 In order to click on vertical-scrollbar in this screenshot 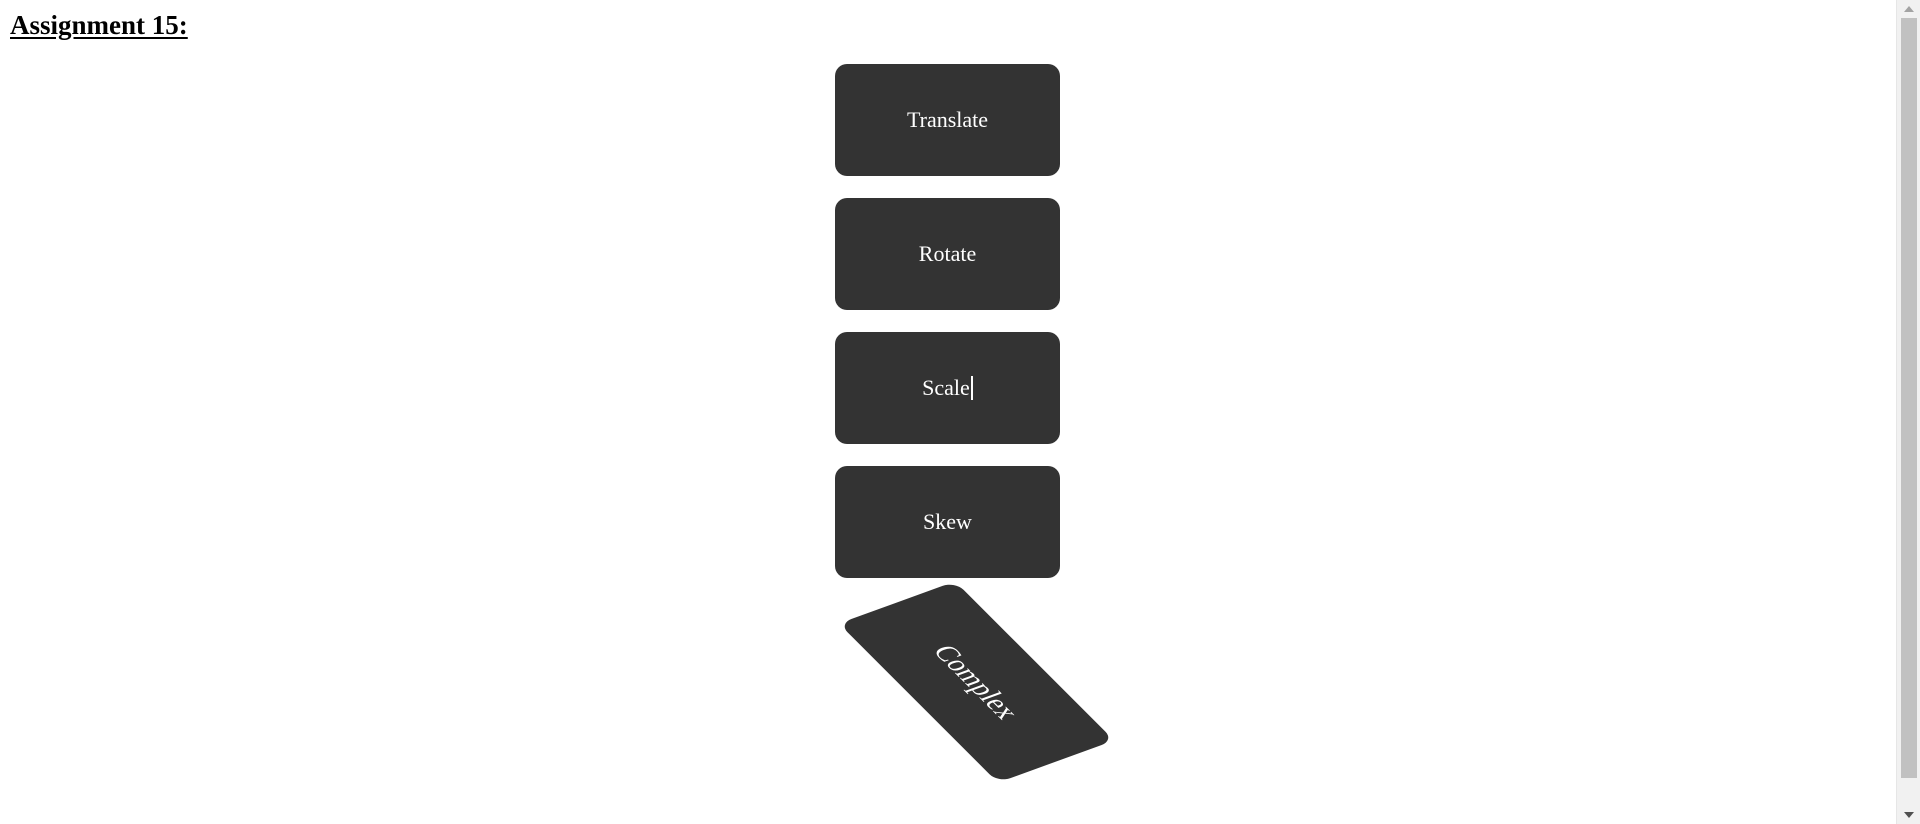, I will do `click(1908, 412)`.